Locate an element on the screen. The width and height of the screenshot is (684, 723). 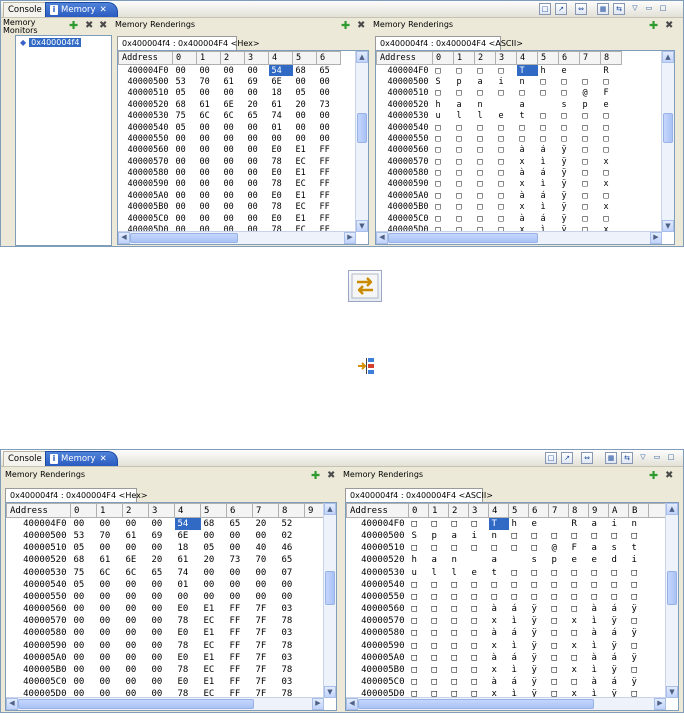
hex-cell: 7F is located at coordinates (266, 646).